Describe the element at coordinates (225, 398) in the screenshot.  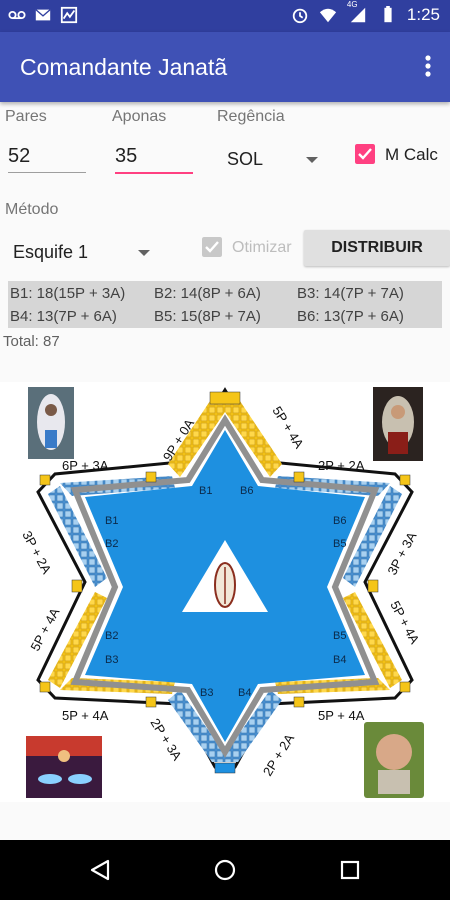
I see `top-marker` at that location.